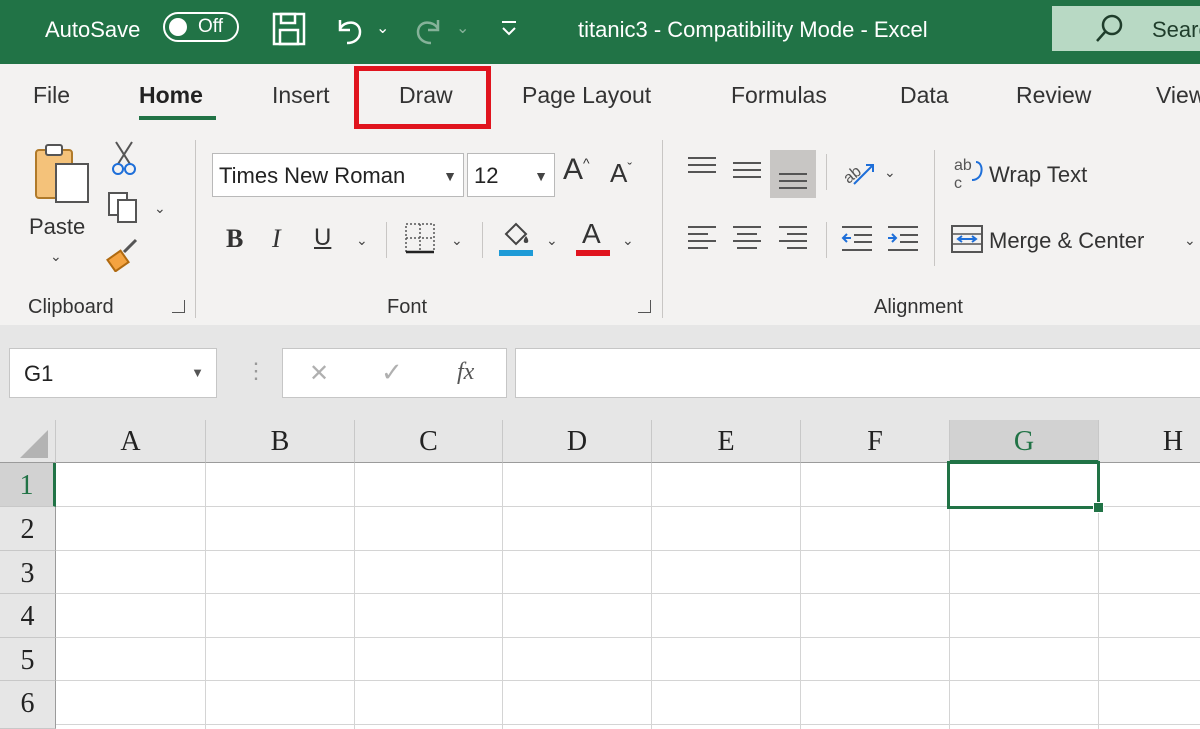 This screenshot has height=729, width=1200. What do you see at coordinates (747, 170) in the screenshot?
I see `middle-align-icon` at bounding box center [747, 170].